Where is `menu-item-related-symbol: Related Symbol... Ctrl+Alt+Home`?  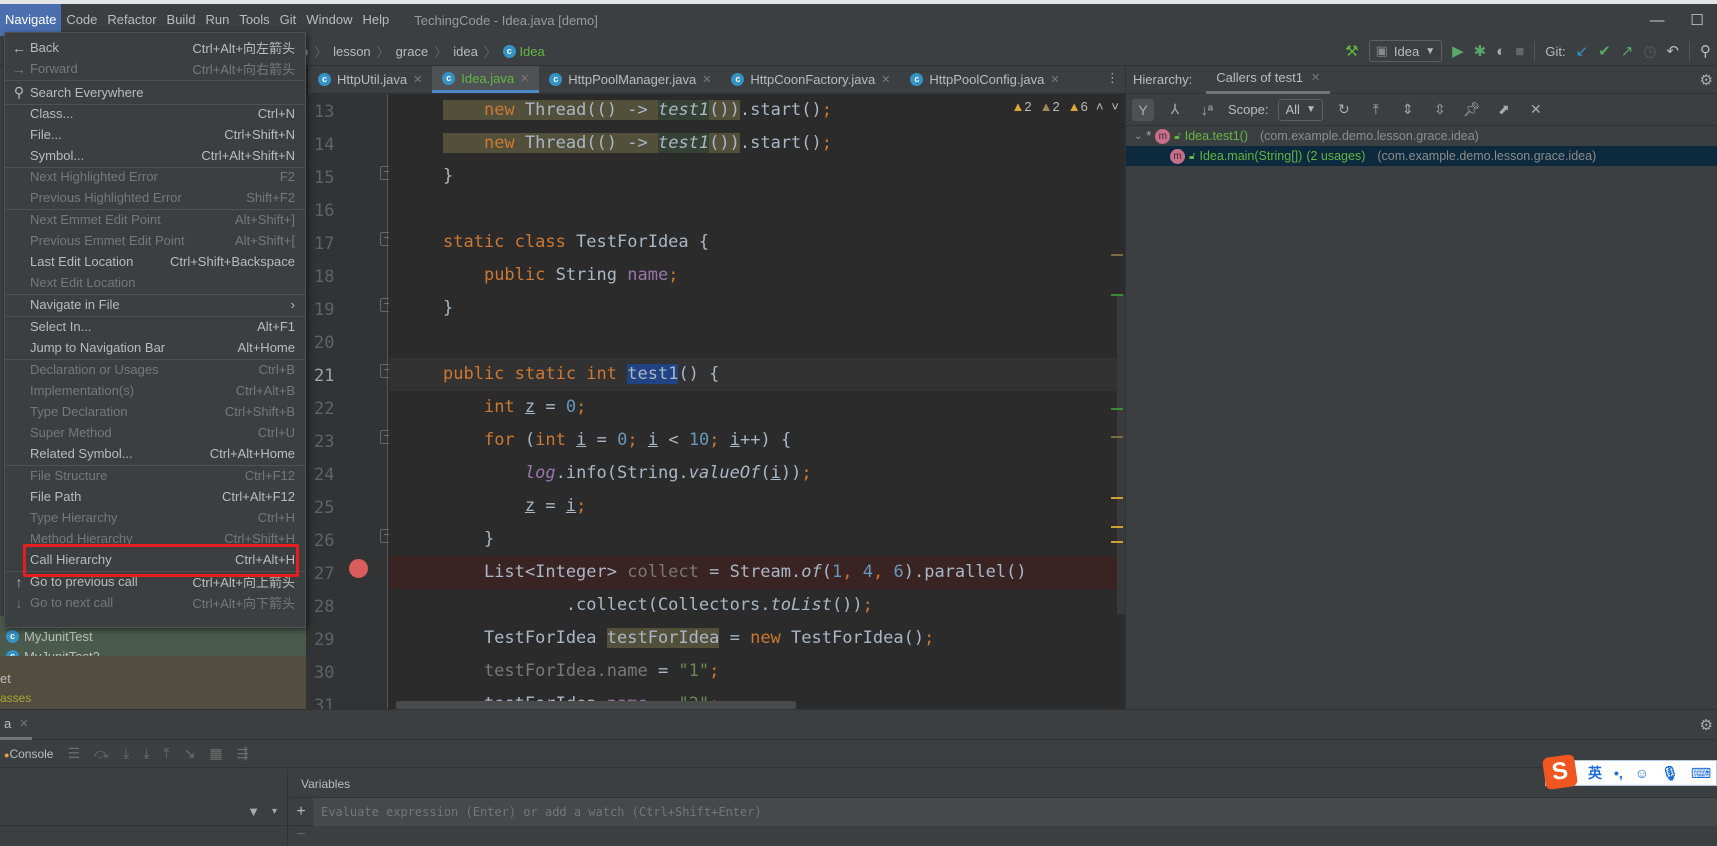
menu-item-related-symbol: Related Symbol... Ctrl+Alt+Home is located at coordinates (155, 453).